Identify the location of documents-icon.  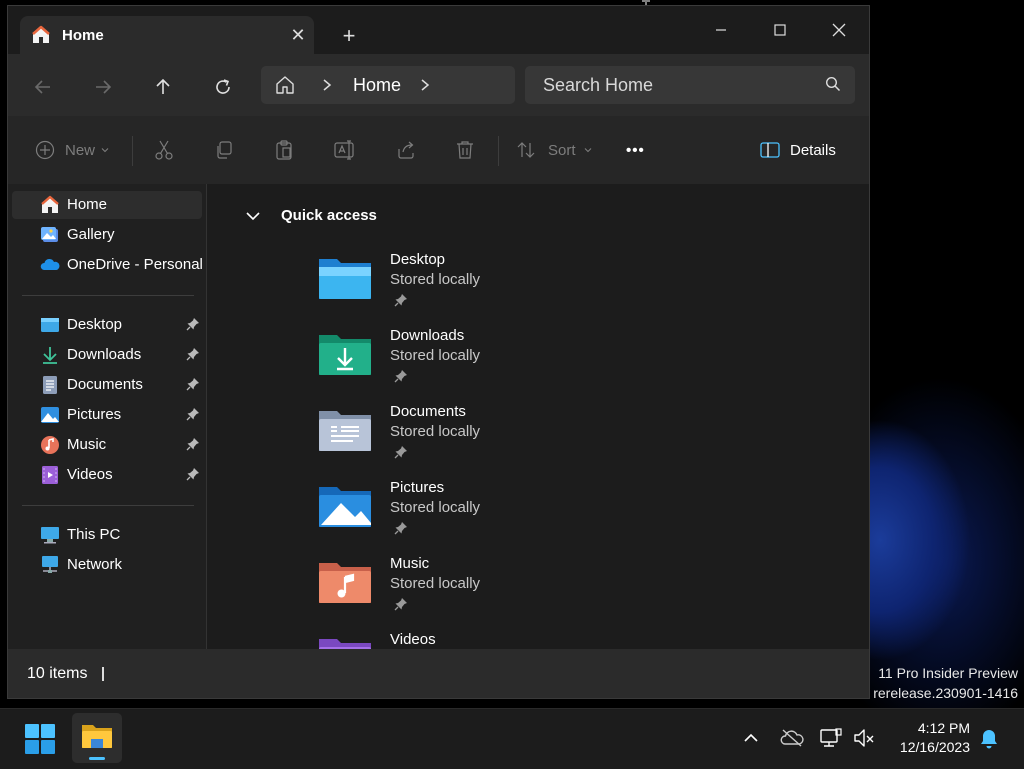
(50, 385).